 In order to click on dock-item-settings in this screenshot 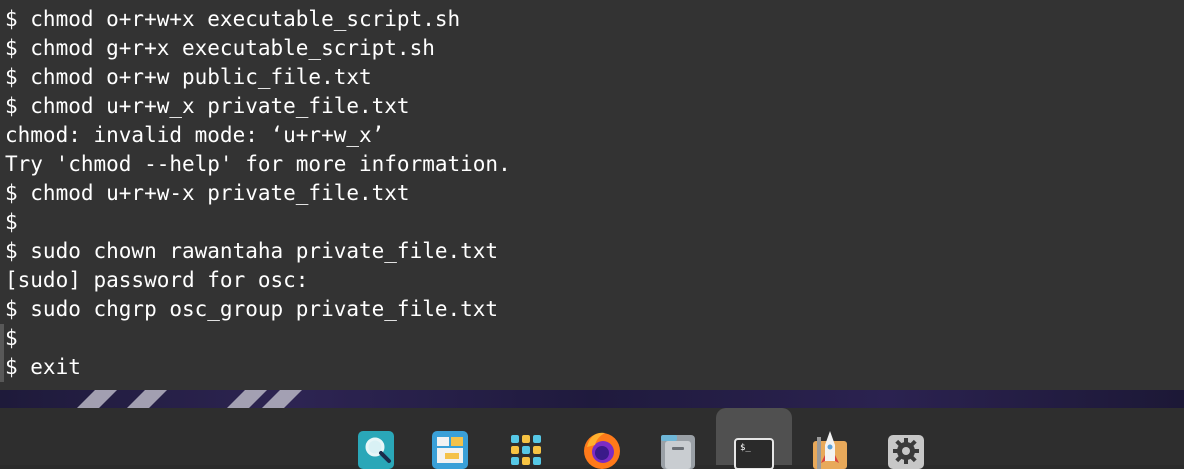, I will do `click(906, 438)`.